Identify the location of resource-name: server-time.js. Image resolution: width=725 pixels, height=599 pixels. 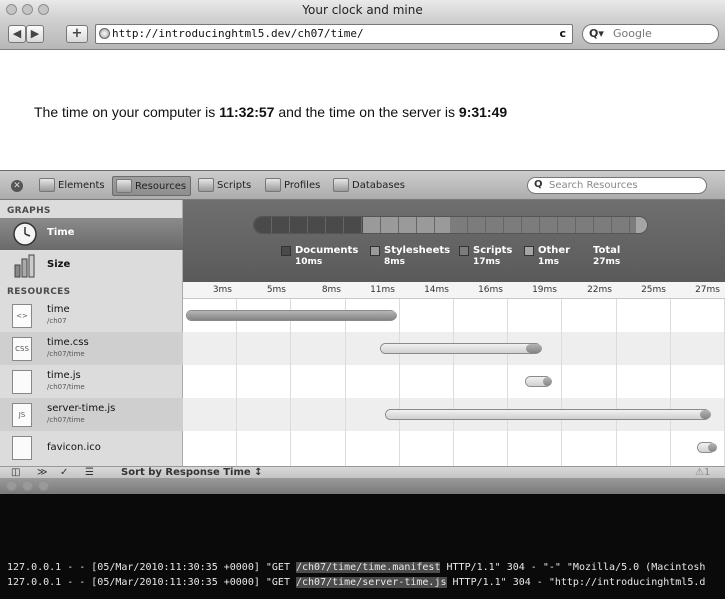
(81, 408).